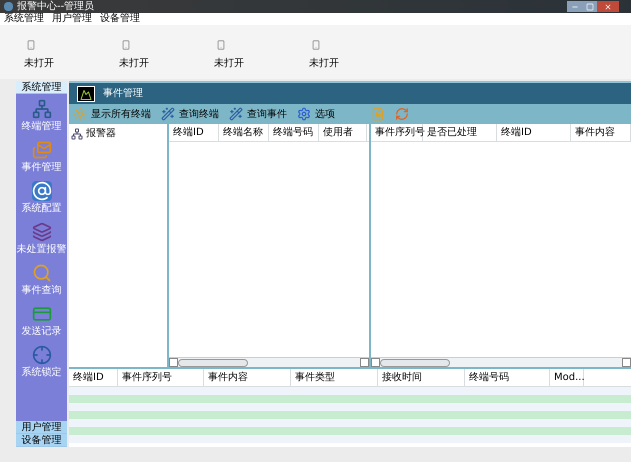  What do you see at coordinates (402, 114) in the screenshot?
I see `refresh-button` at bounding box center [402, 114].